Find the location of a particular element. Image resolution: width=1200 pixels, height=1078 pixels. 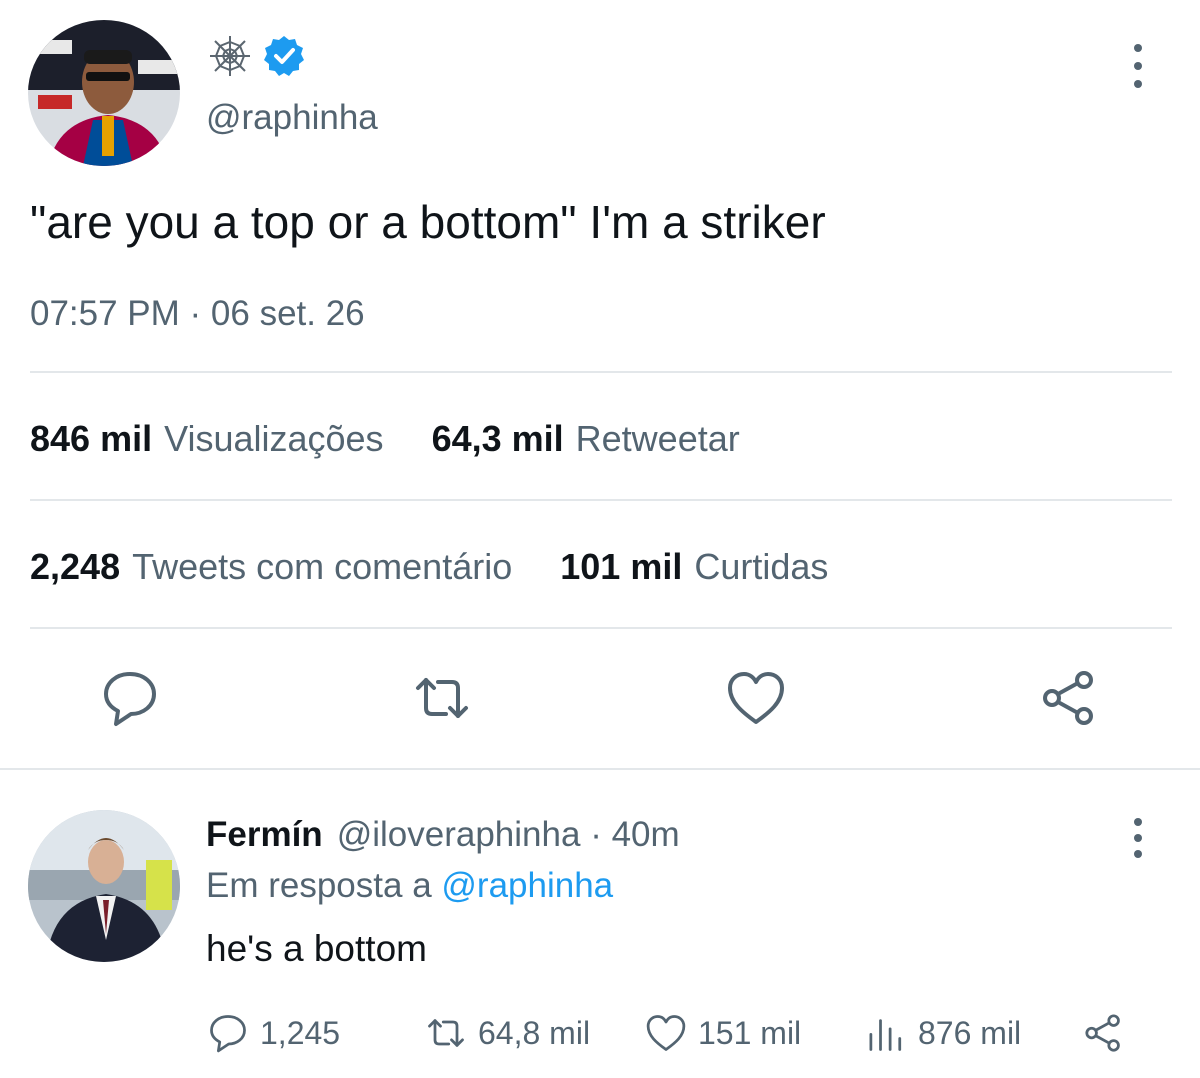

reply-share-button is located at coordinates (1104, 1033).